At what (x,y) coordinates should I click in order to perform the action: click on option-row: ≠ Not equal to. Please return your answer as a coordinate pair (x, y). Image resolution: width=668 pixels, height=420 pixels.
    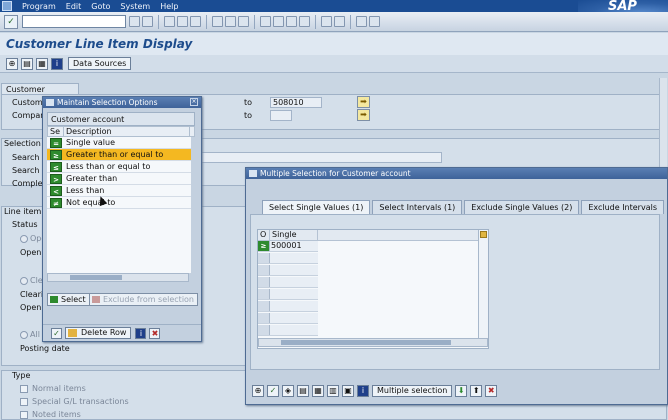
    Looking at the image, I should click on (119, 203).